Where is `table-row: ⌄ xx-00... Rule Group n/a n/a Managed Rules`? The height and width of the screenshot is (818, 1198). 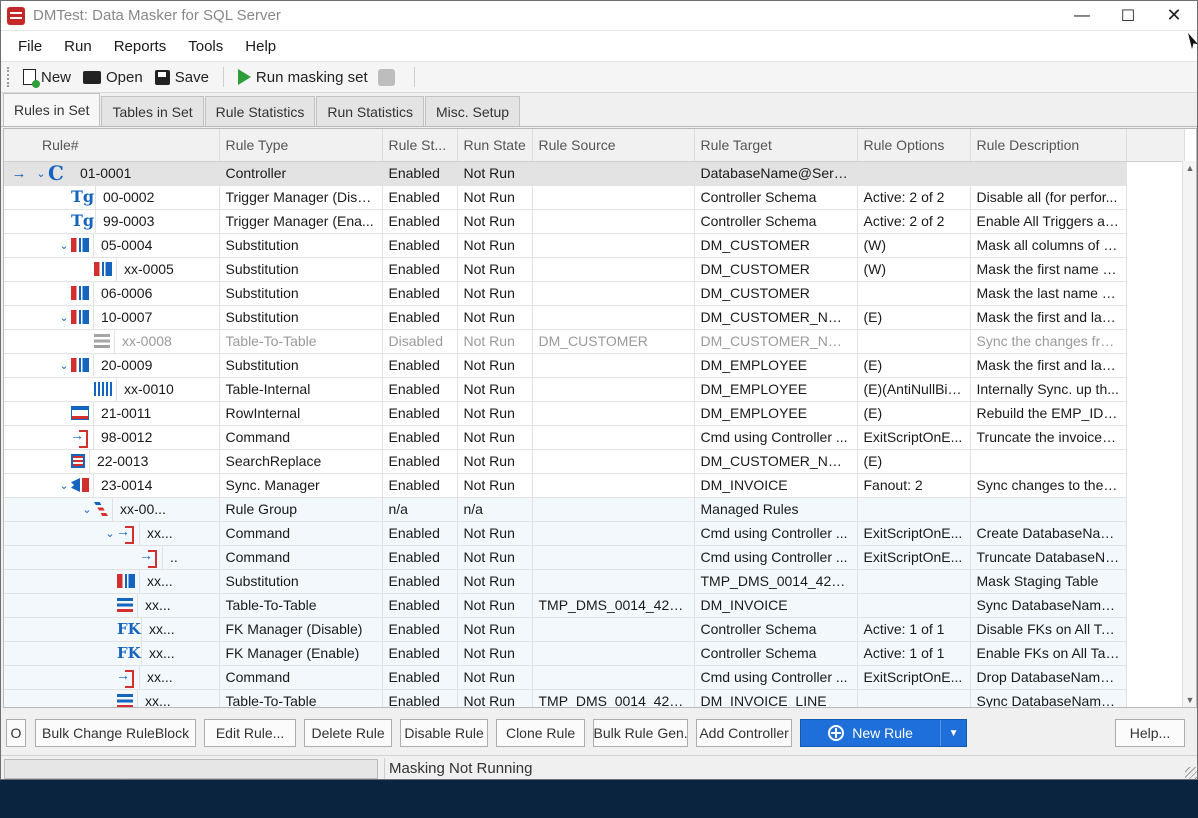
table-row: ⌄ xx-00... Rule Group n/a n/a Managed Rules is located at coordinates (594, 509).